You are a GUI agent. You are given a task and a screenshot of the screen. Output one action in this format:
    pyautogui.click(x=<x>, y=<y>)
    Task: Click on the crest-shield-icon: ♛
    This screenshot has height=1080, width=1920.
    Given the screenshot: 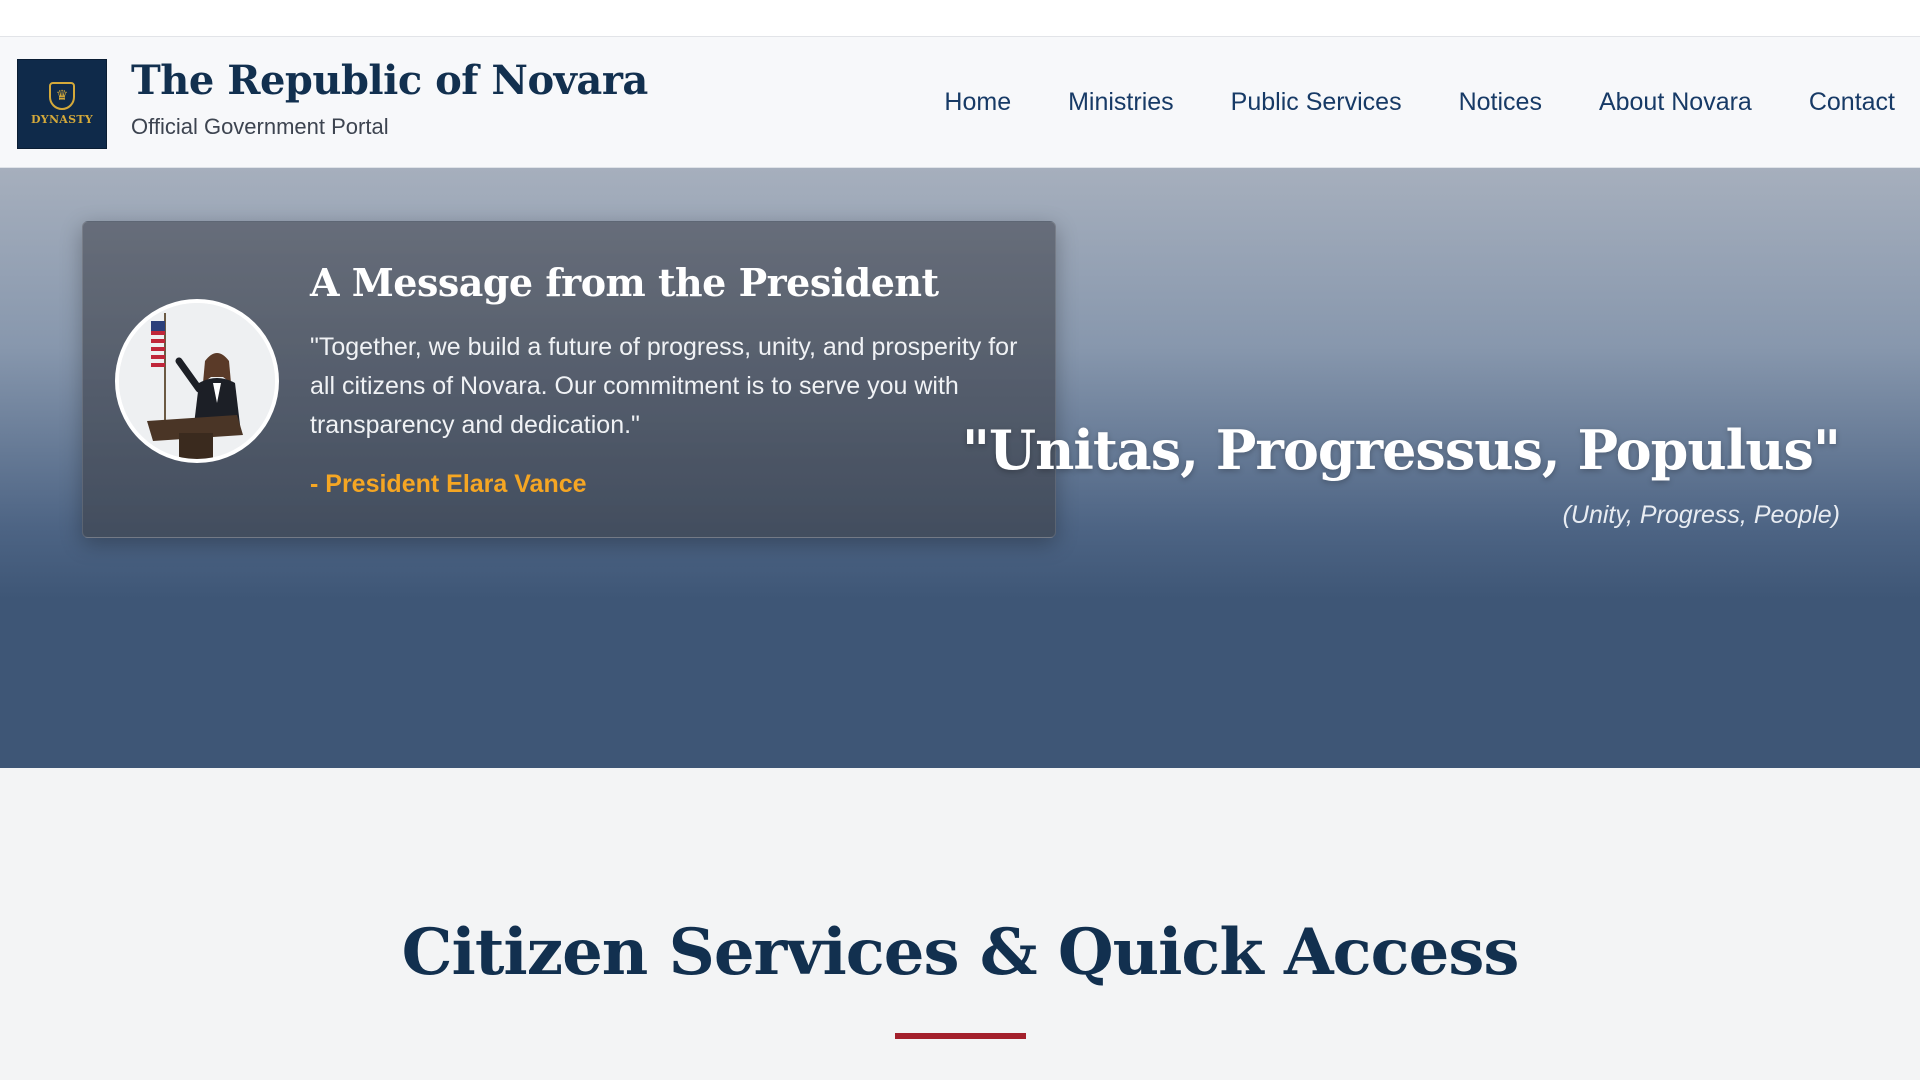 What is the action you would take?
    pyautogui.click(x=62, y=96)
    